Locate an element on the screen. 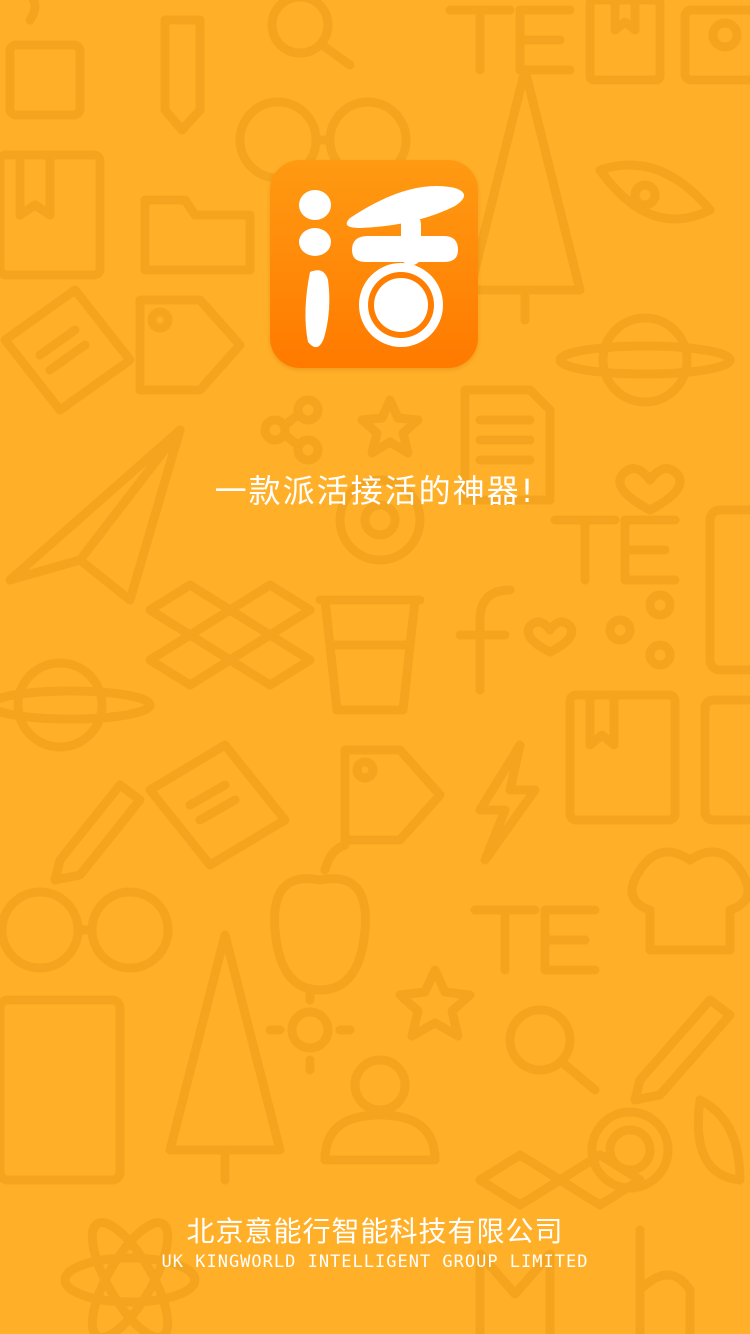 The width and height of the screenshot is (750, 1334). app-logo is located at coordinates (374, 264).